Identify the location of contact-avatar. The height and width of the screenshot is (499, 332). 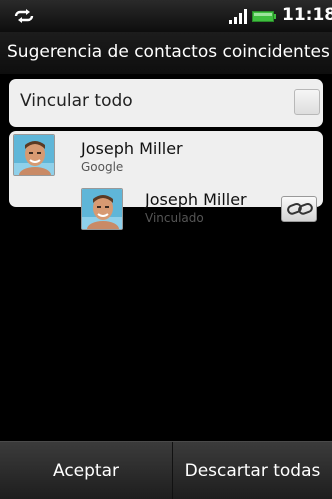
(34, 155).